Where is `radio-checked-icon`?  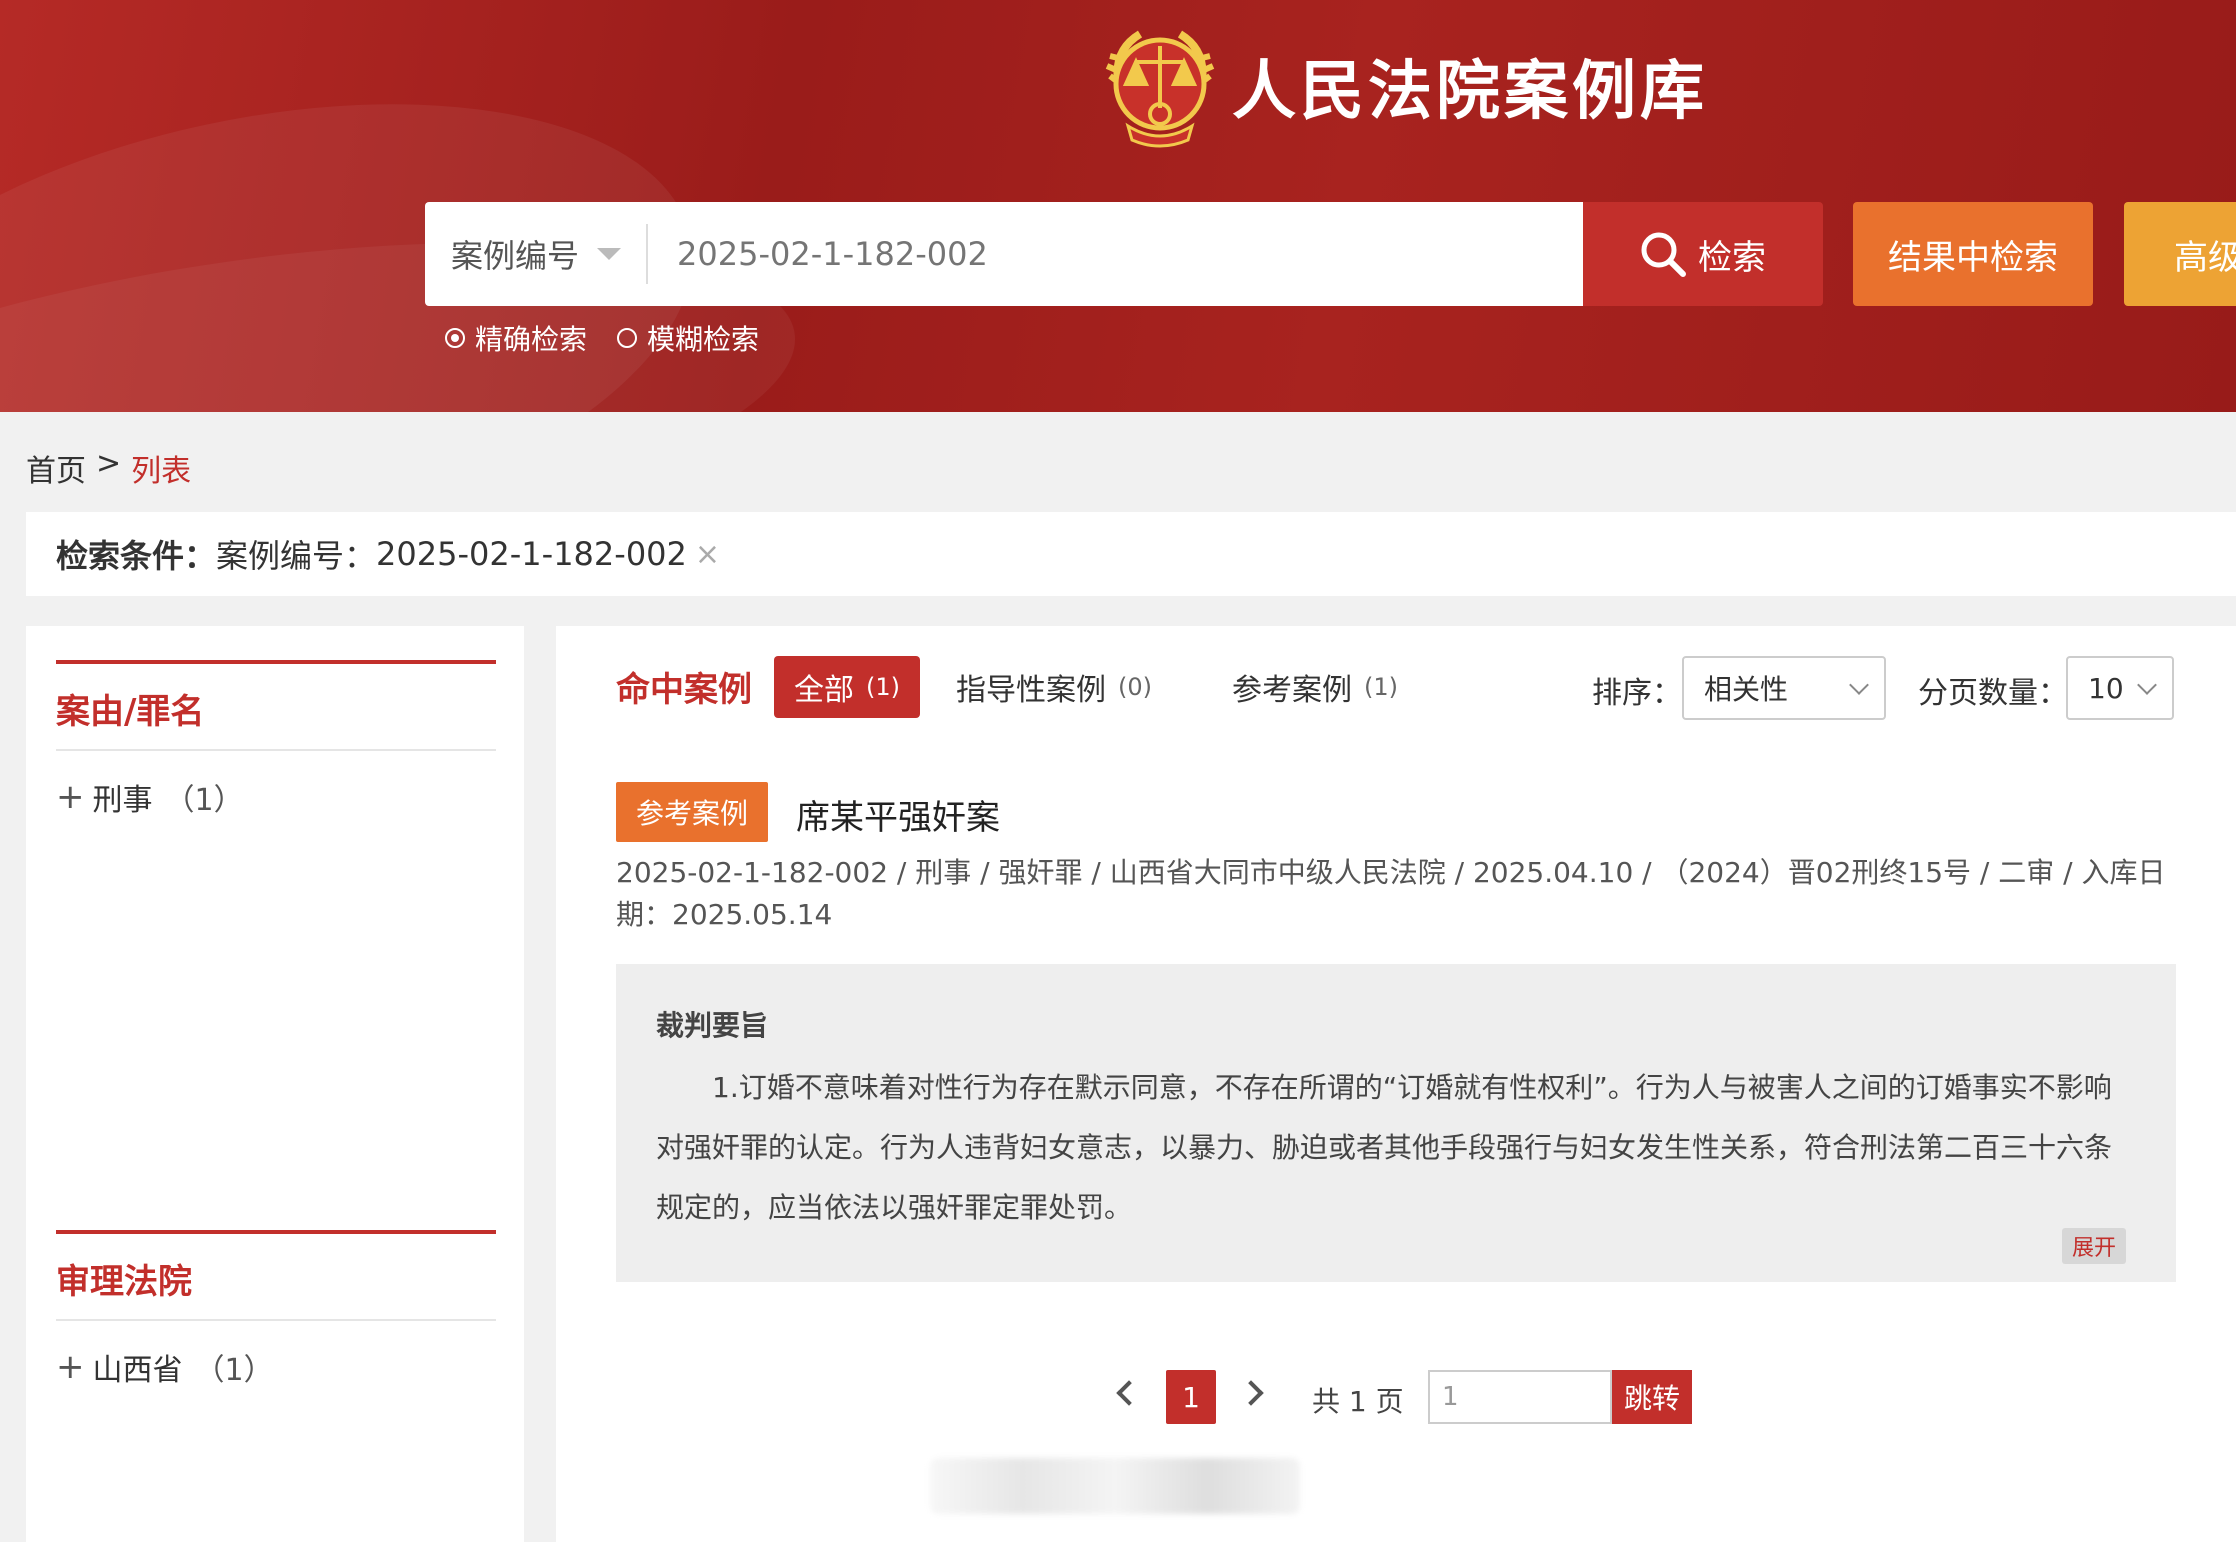
radio-checked-icon is located at coordinates (455, 338).